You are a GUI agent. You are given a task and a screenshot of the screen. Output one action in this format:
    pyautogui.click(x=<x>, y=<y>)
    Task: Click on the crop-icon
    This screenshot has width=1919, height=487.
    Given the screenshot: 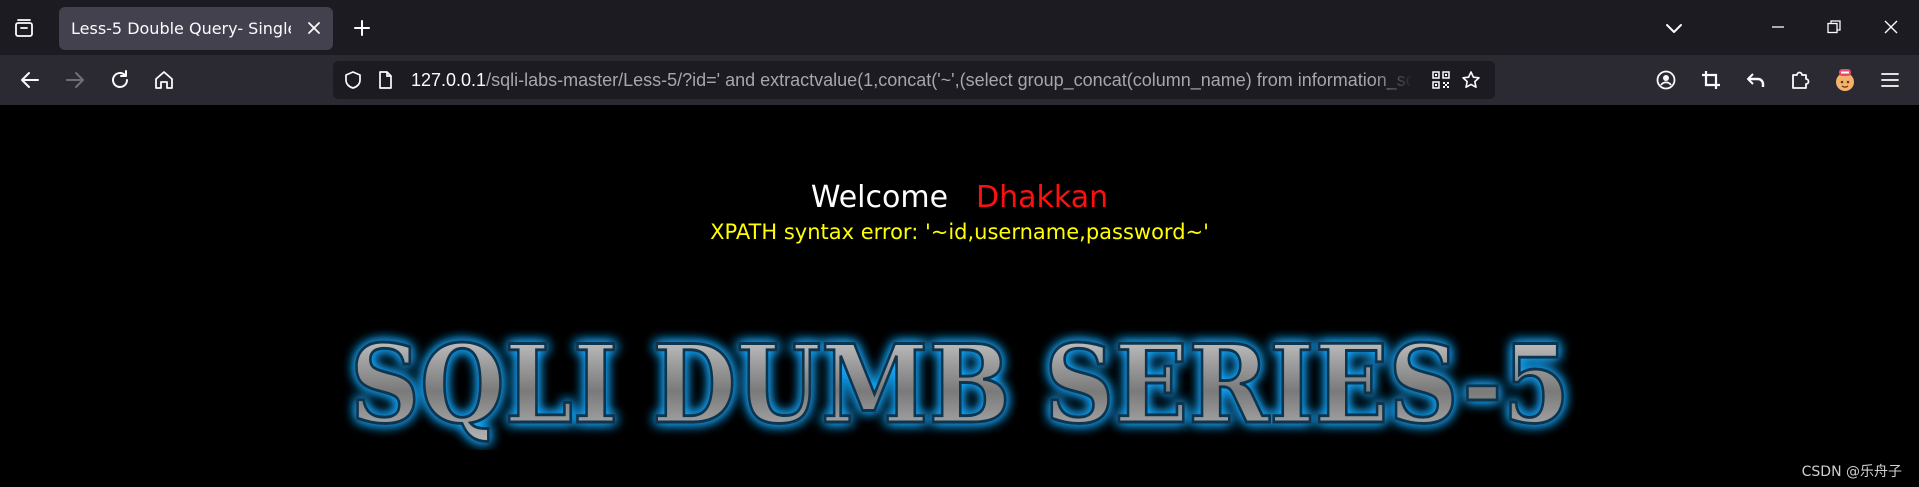 What is the action you would take?
    pyautogui.click(x=1711, y=80)
    